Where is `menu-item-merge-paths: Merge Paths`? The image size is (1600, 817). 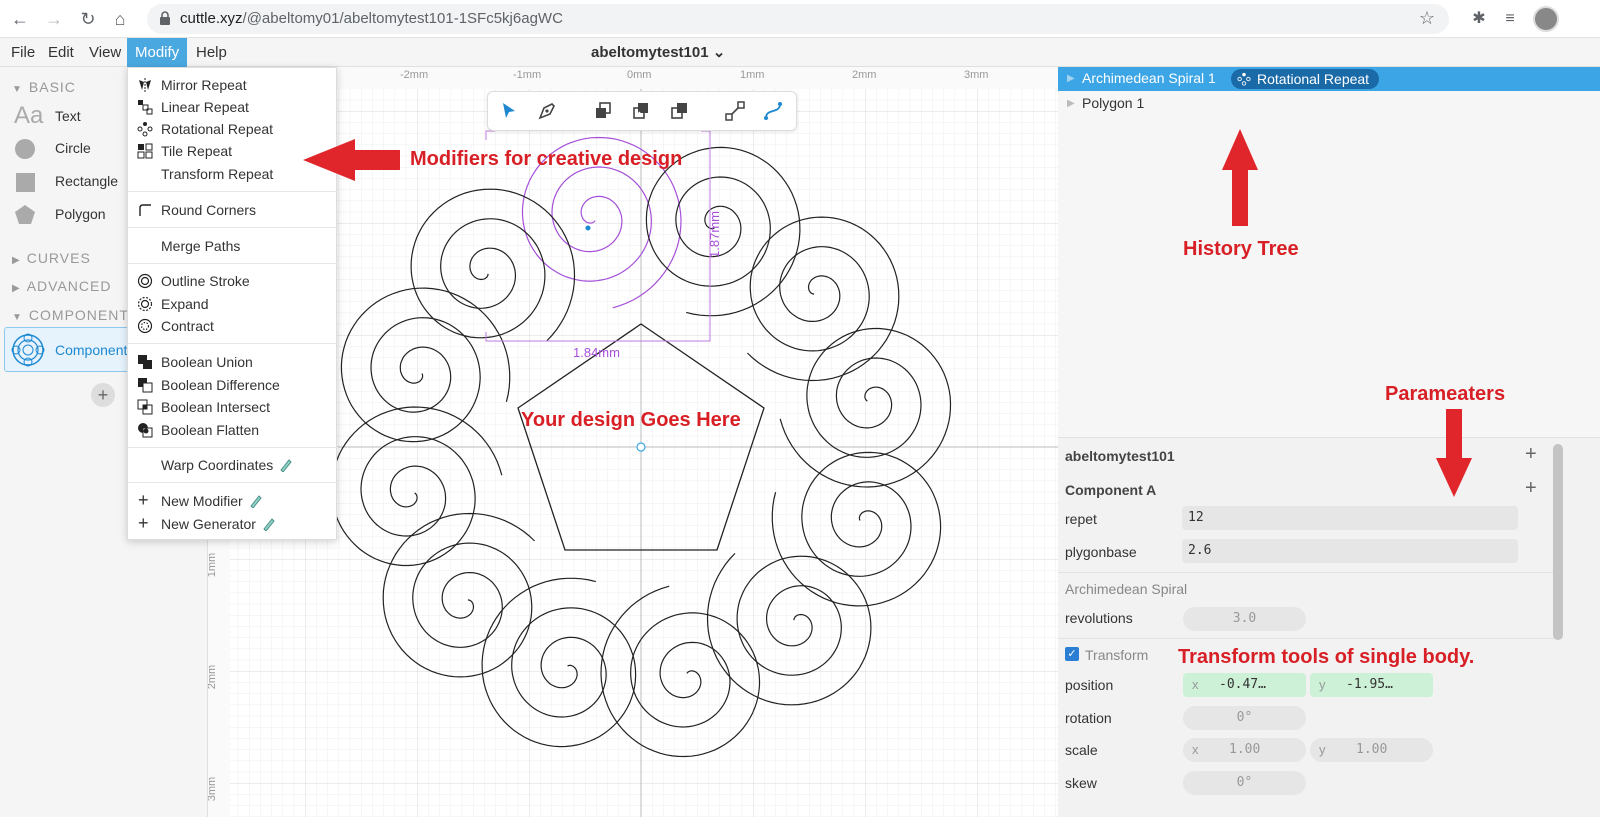 menu-item-merge-paths: Merge Paths is located at coordinates (233, 246).